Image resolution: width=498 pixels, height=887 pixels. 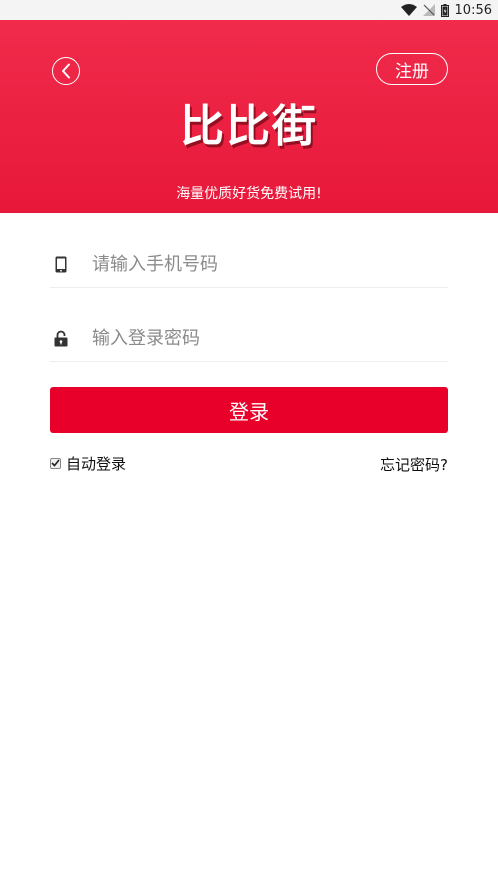 I want to click on auto-login-label: 自动登录, so click(x=96, y=463).